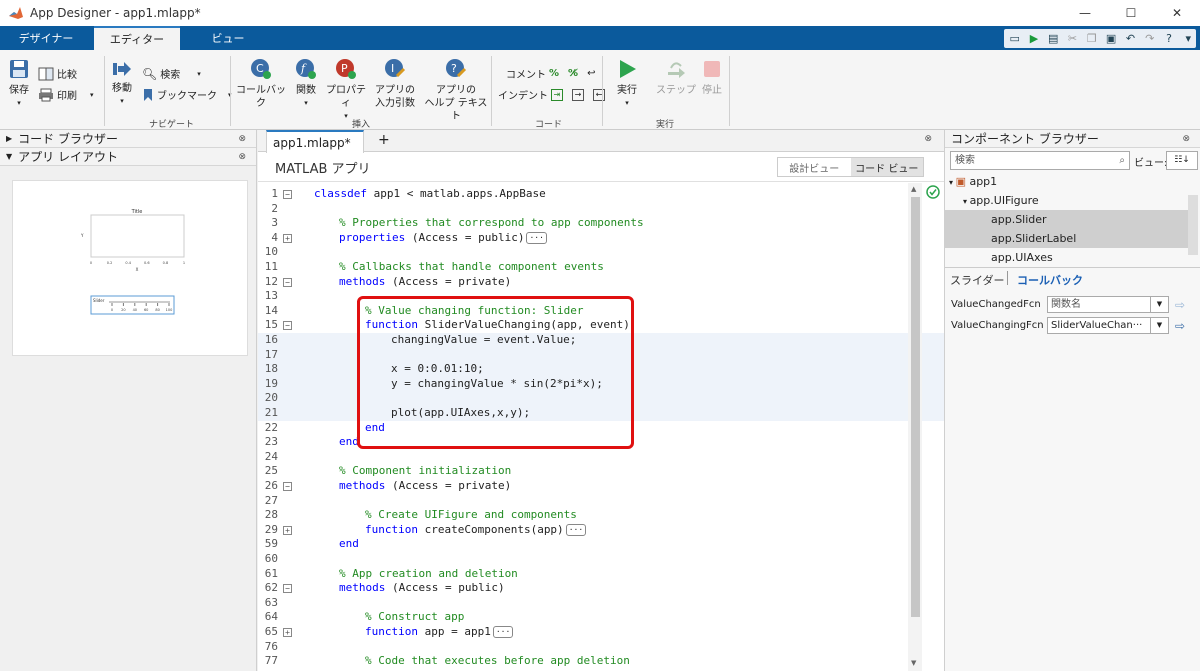  I want to click on tree-item: ▾ ▣ app1, so click(1067, 181).